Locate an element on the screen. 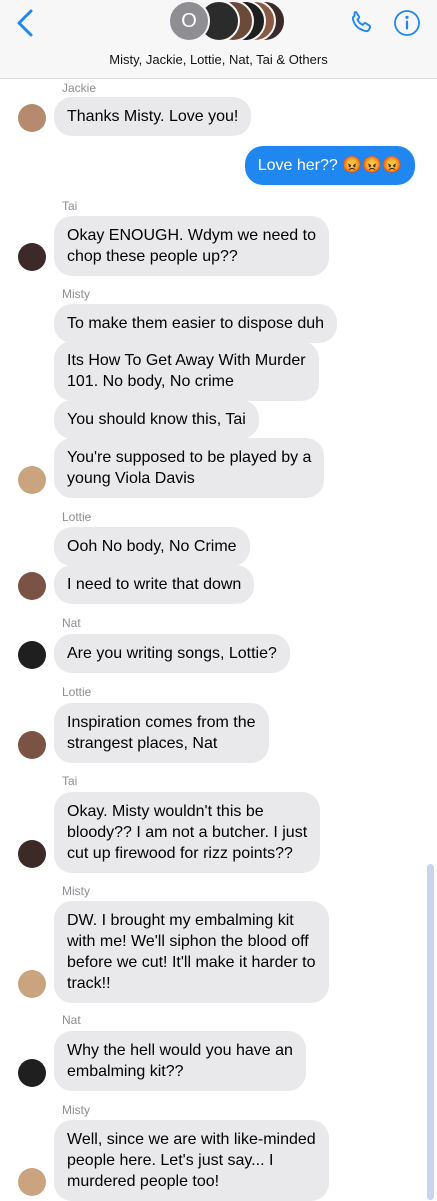  info-icon is located at coordinates (407, 23).